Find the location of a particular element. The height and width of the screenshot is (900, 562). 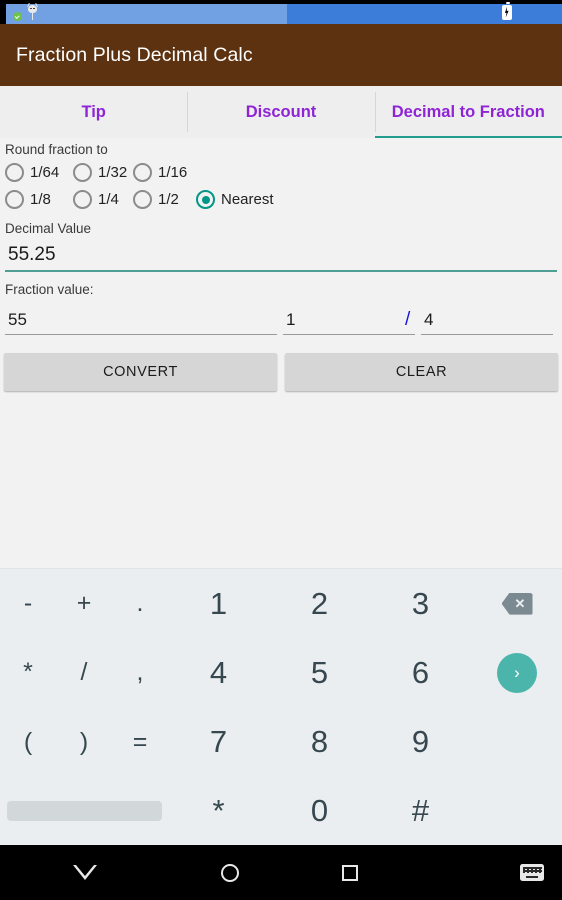

tab-discount: Discount is located at coordinates (280, 112).